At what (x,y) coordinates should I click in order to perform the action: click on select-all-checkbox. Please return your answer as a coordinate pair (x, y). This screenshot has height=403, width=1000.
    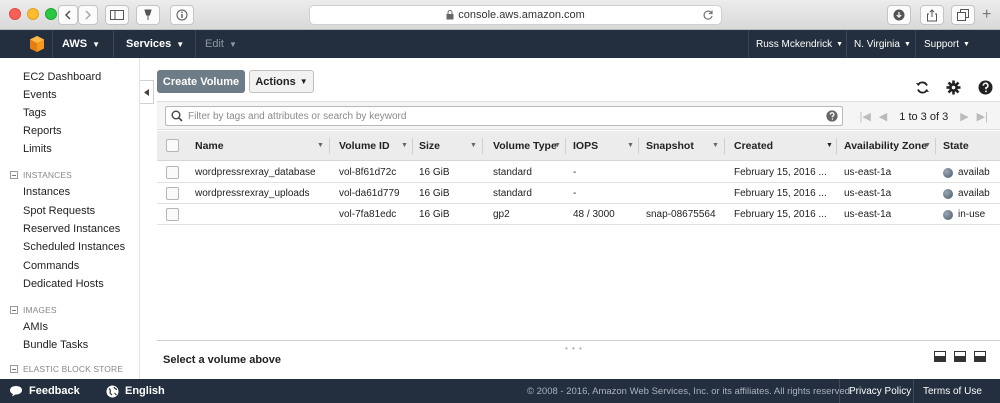
    Looking at the image, I should click on (172, 145).